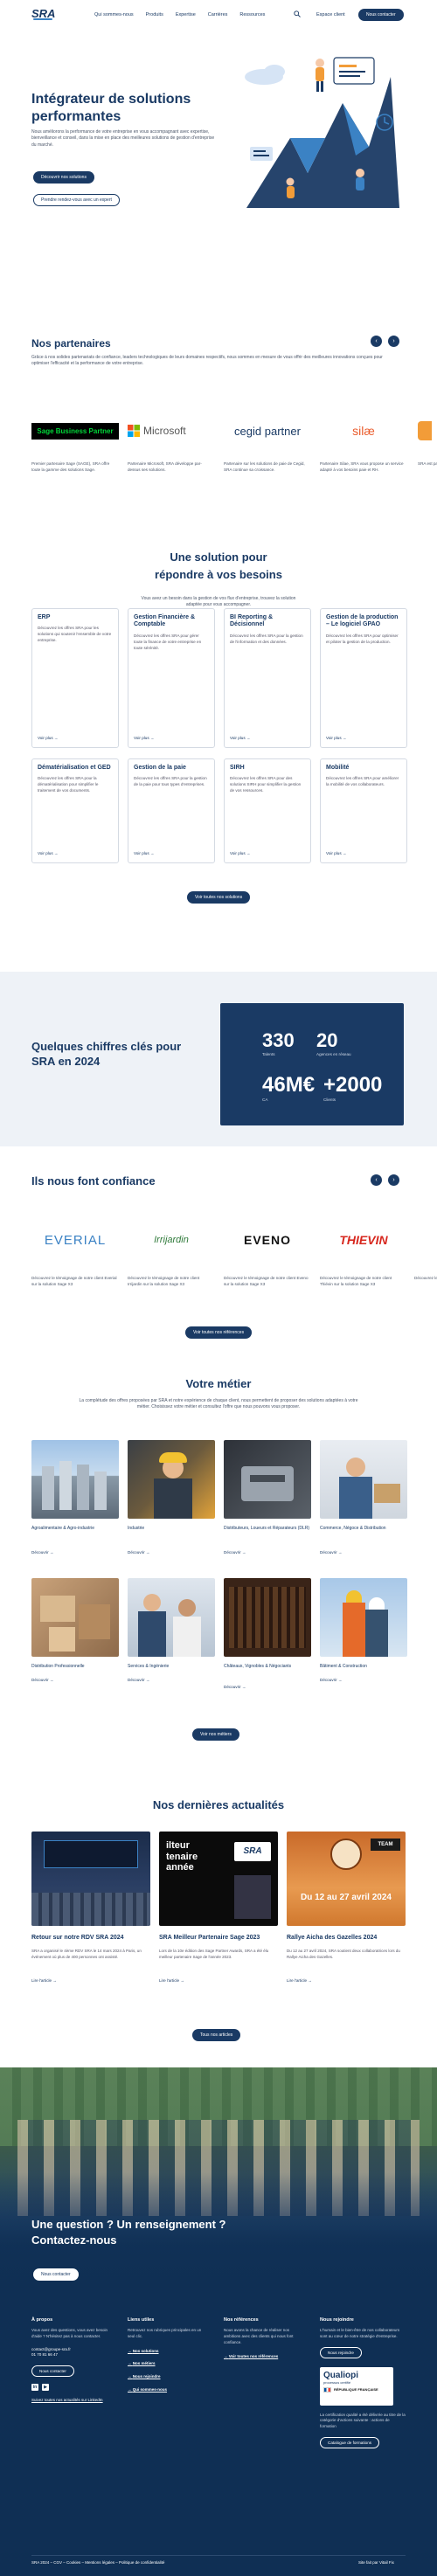 This screenshot has width=437, height=2576. I want to click on republique-label: RÉPUBLIQUE FRANÇAISE, so click(356, 2389).